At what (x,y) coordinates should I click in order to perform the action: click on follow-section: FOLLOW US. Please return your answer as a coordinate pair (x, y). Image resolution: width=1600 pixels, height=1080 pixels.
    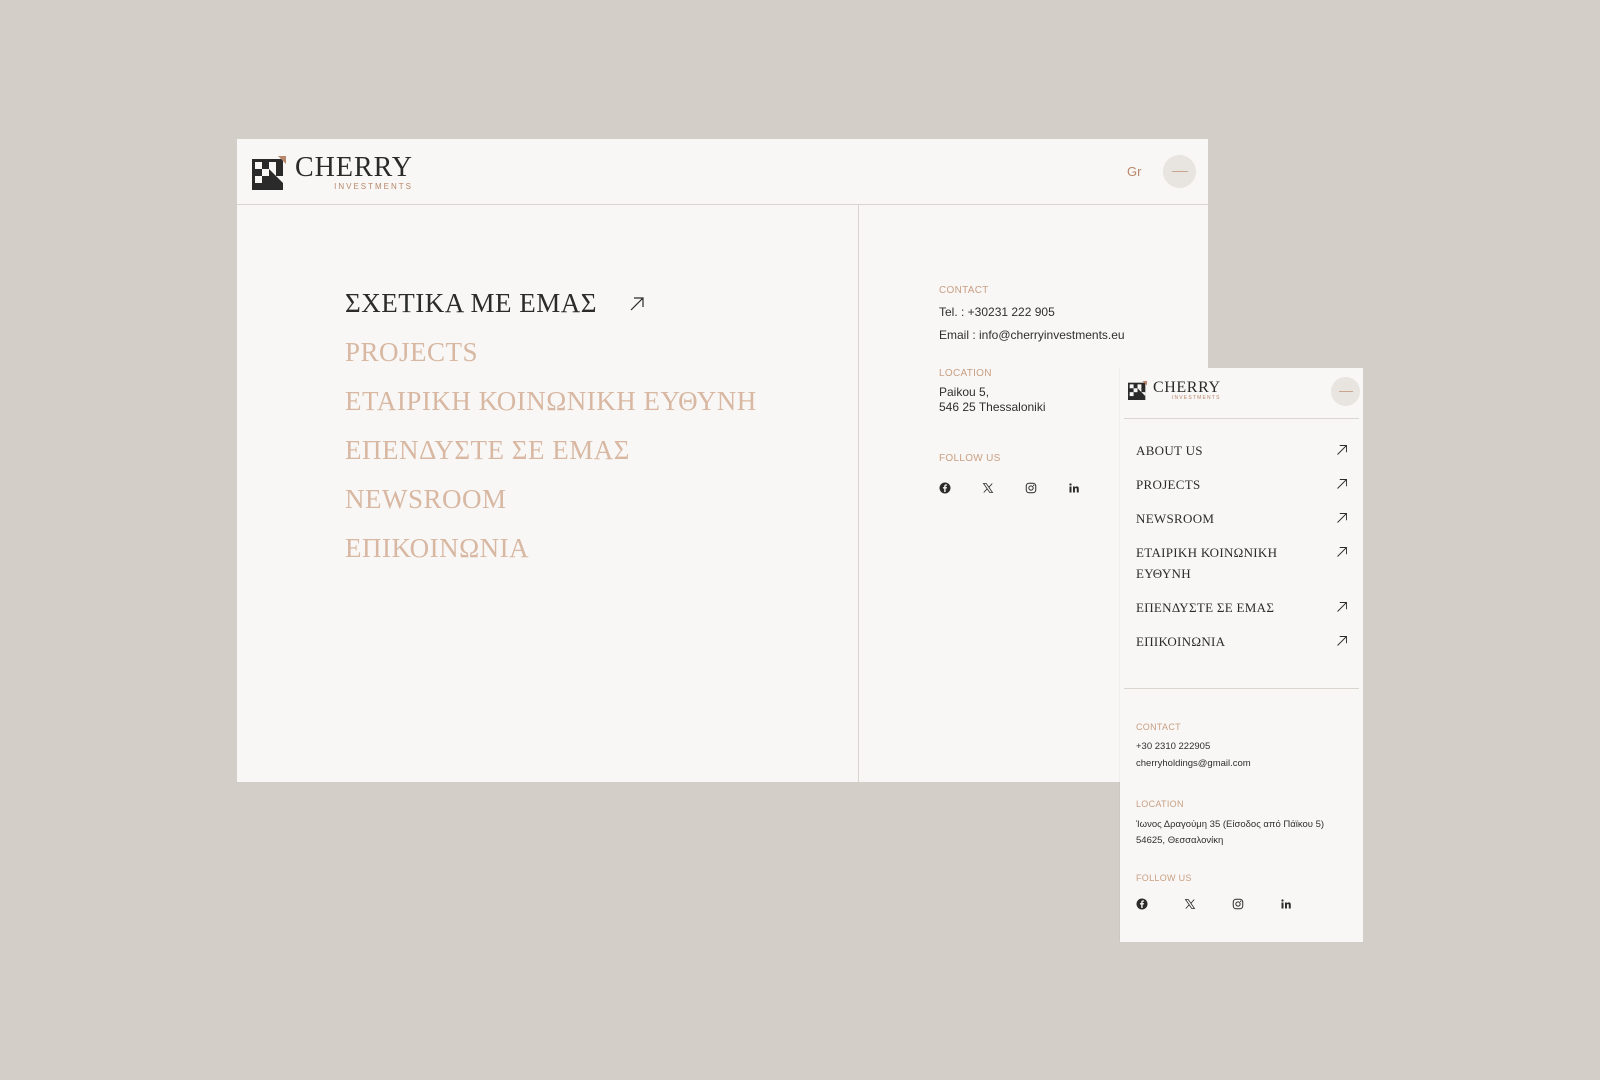
    Looking at the image, I should click on (1009, 473).